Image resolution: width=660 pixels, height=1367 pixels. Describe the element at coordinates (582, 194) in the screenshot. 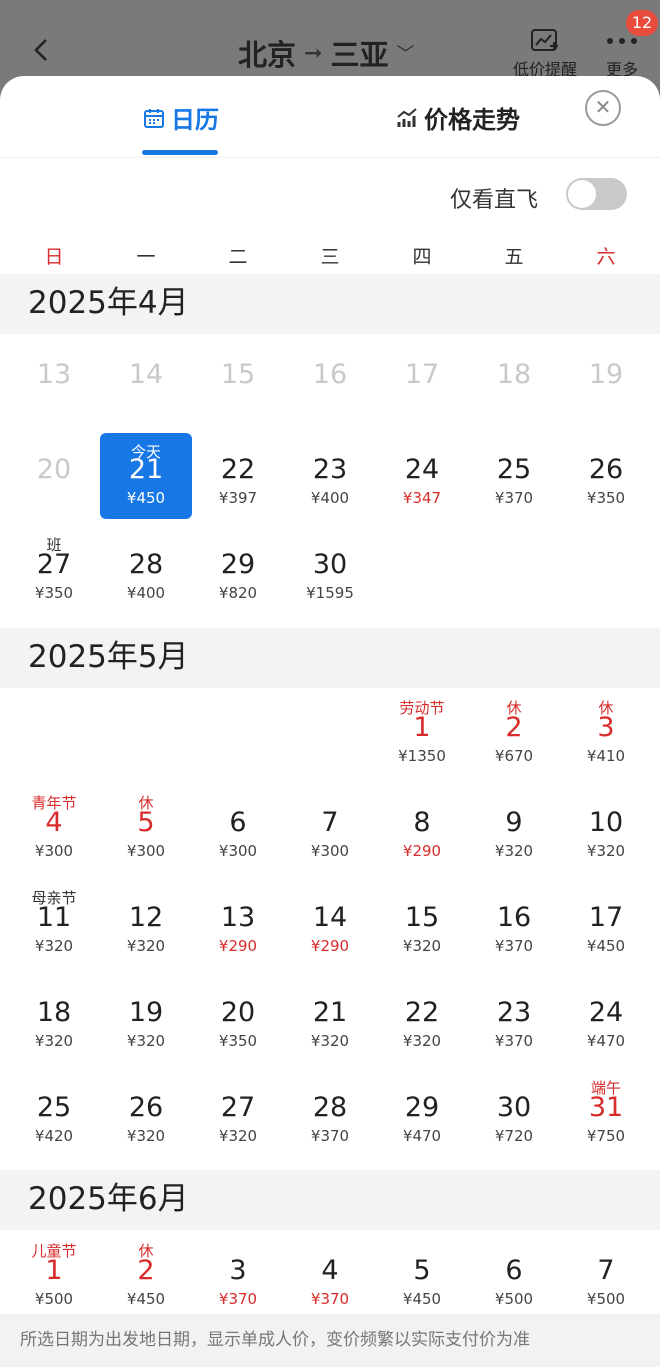

I see `toggle-knob` at that location.